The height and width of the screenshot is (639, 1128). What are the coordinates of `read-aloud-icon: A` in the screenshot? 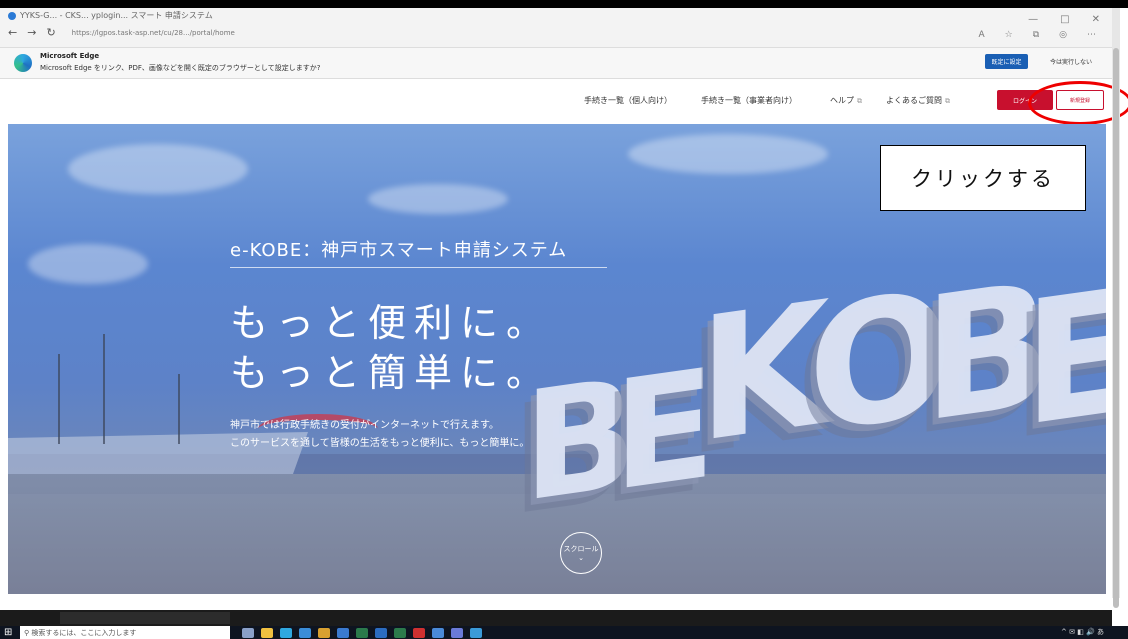 It's located at (981, 35).